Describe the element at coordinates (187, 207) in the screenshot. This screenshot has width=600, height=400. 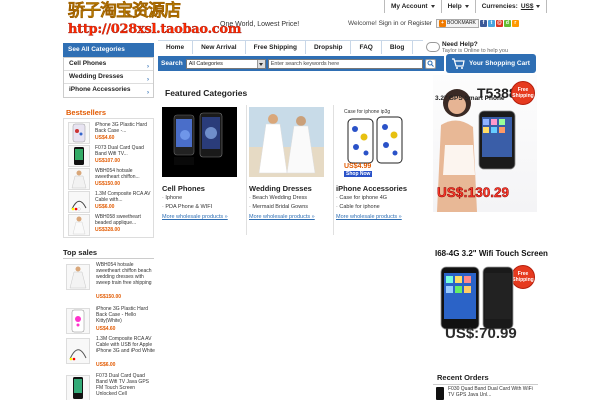
I see `subcategory-link: PDA Phone & WIFI` at that location.